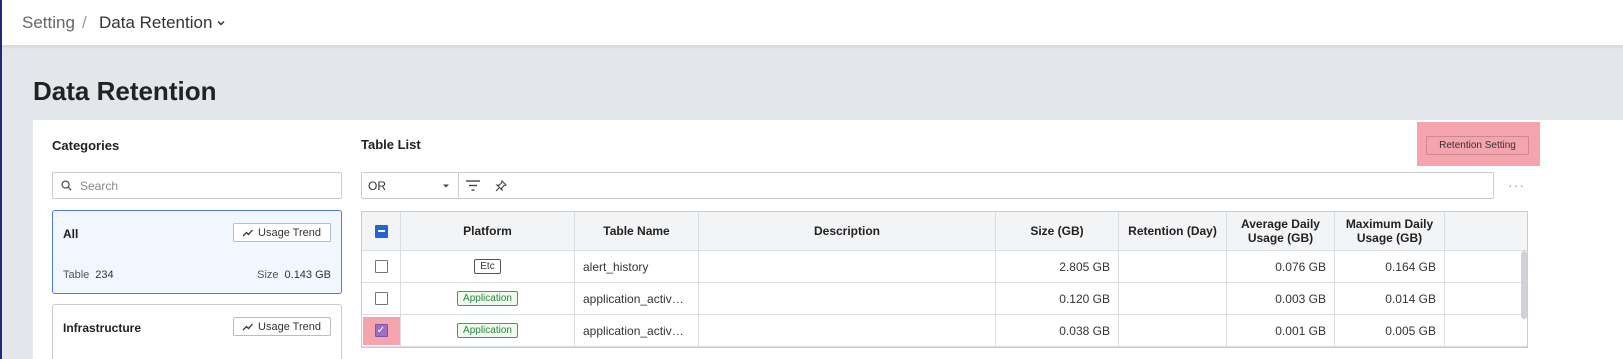  I want to click on filter-icon, so click(473, 185).